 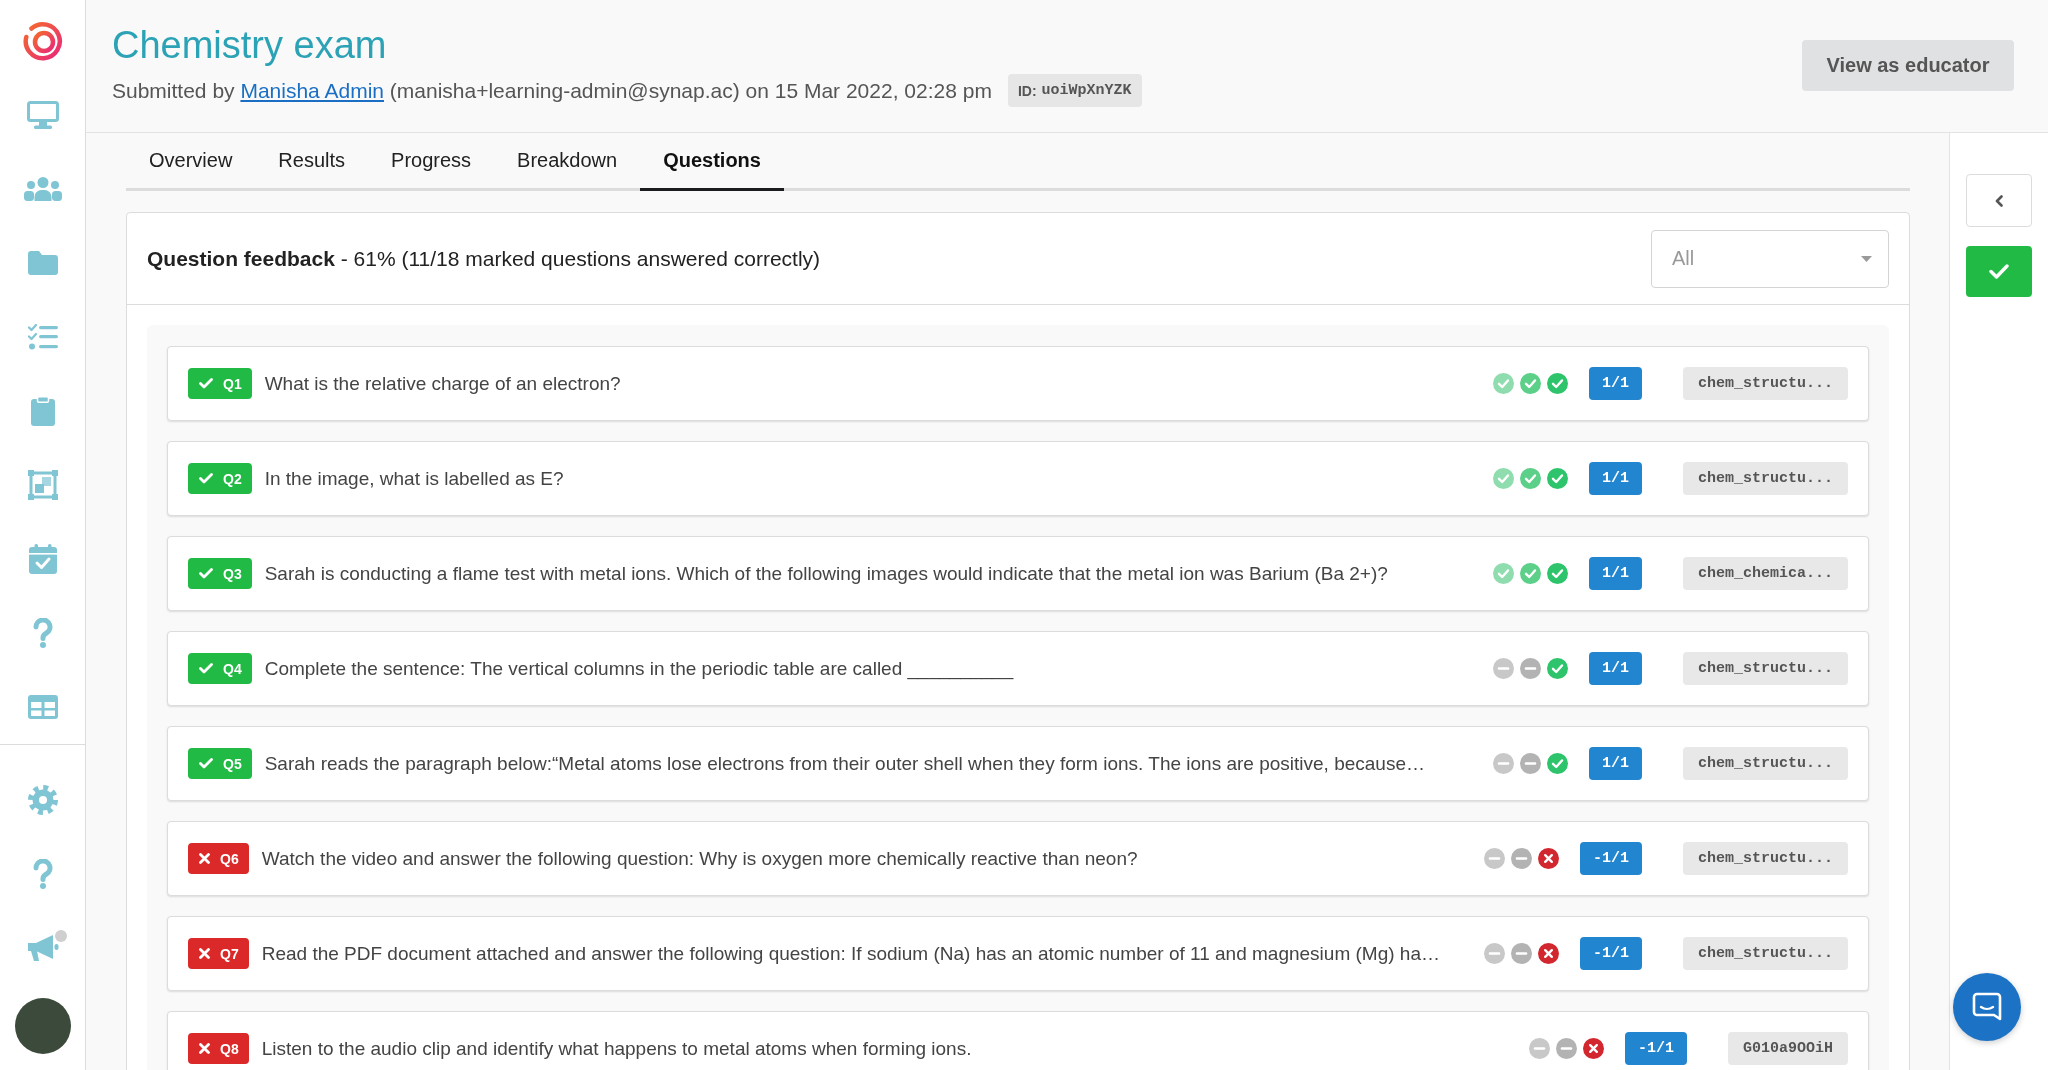 What do you see at coordinates (42, 707) in the screenshot?
I see `table-icon` at bounding box center [42, 707].